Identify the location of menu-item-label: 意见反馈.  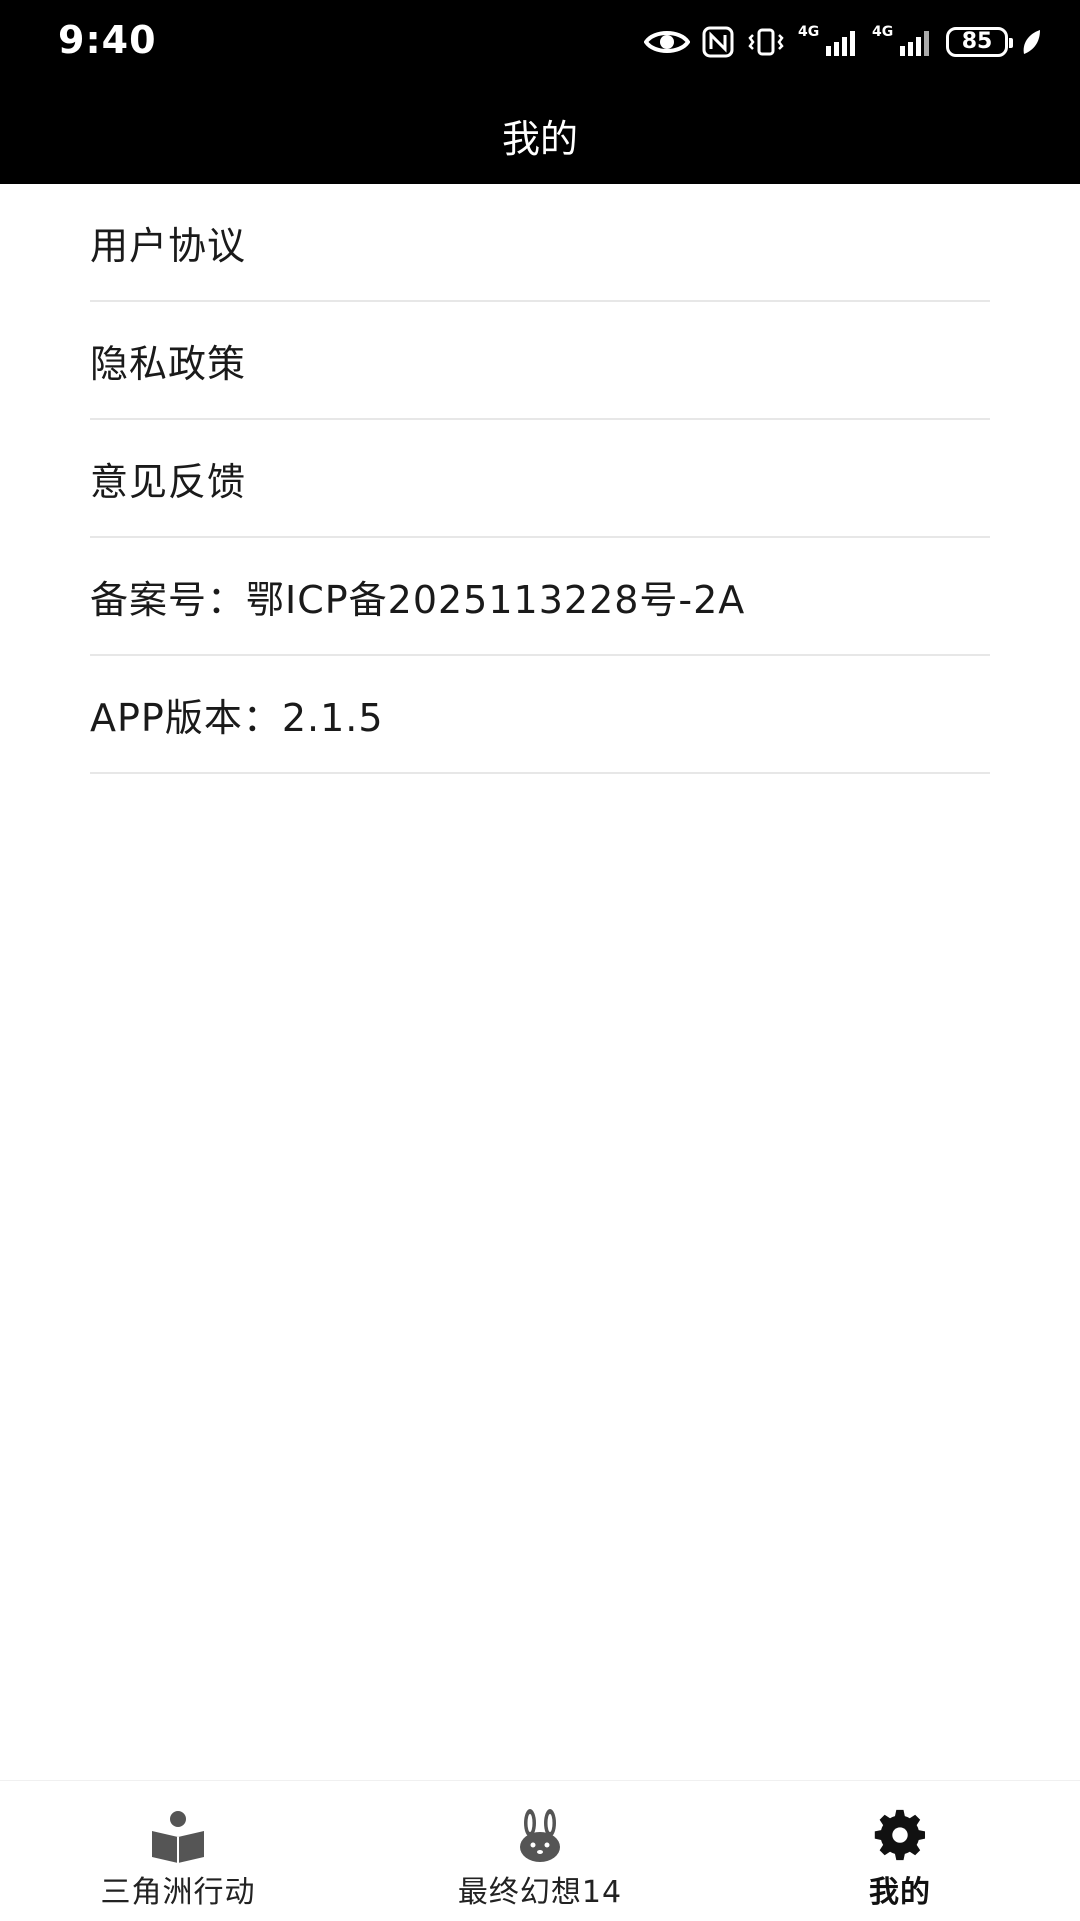
(168, 481).